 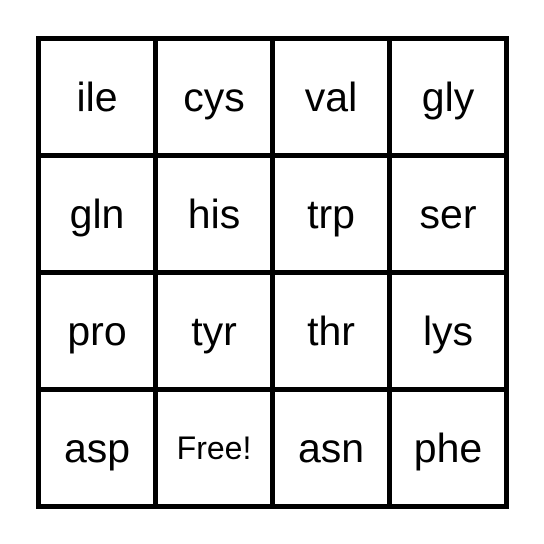 What do you see at coordinates (331, 447) in the screenshot?
I see `bingo-cell: asn` at bounding box center [331, 447].